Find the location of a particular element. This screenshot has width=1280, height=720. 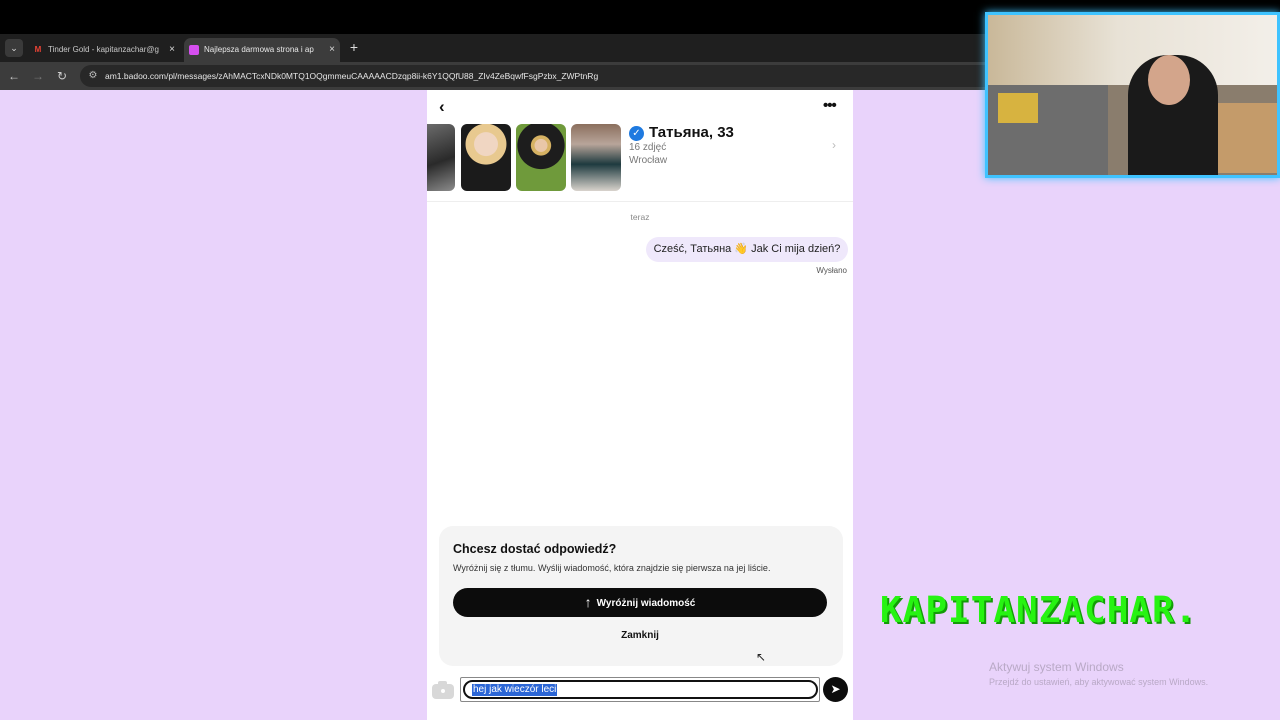

chevron-right-icon: › is located at coordinates (834, 145).